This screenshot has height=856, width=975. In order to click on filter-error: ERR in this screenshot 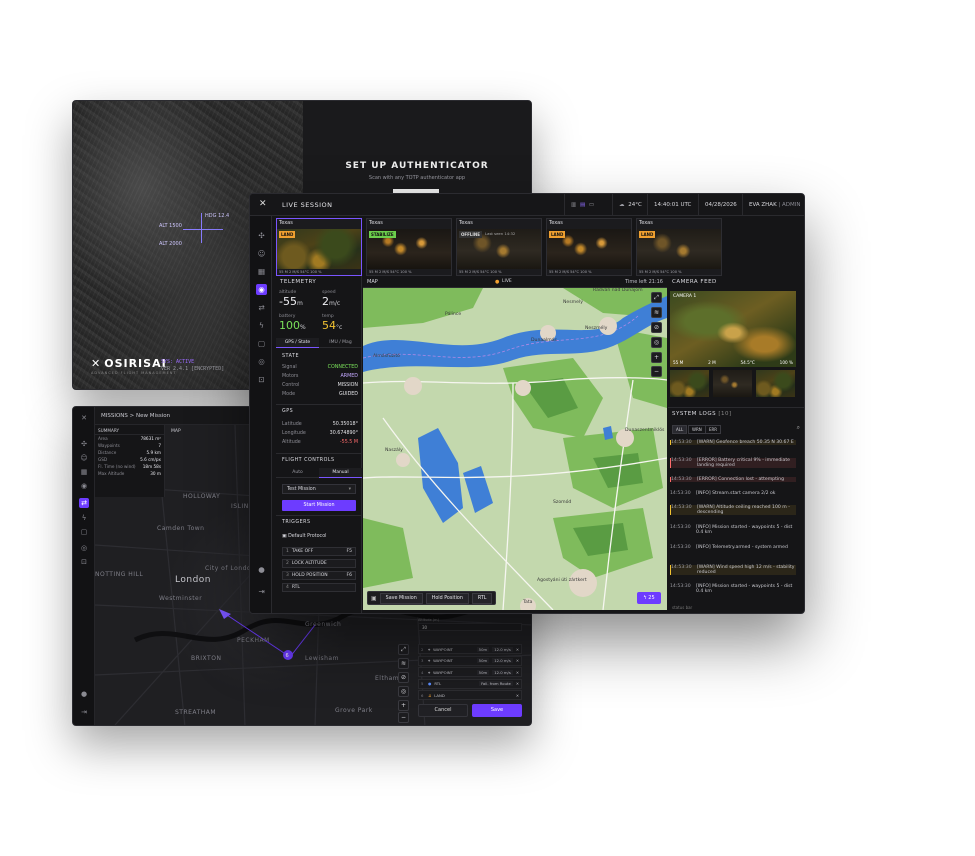, I will do `click(713, 429)`.